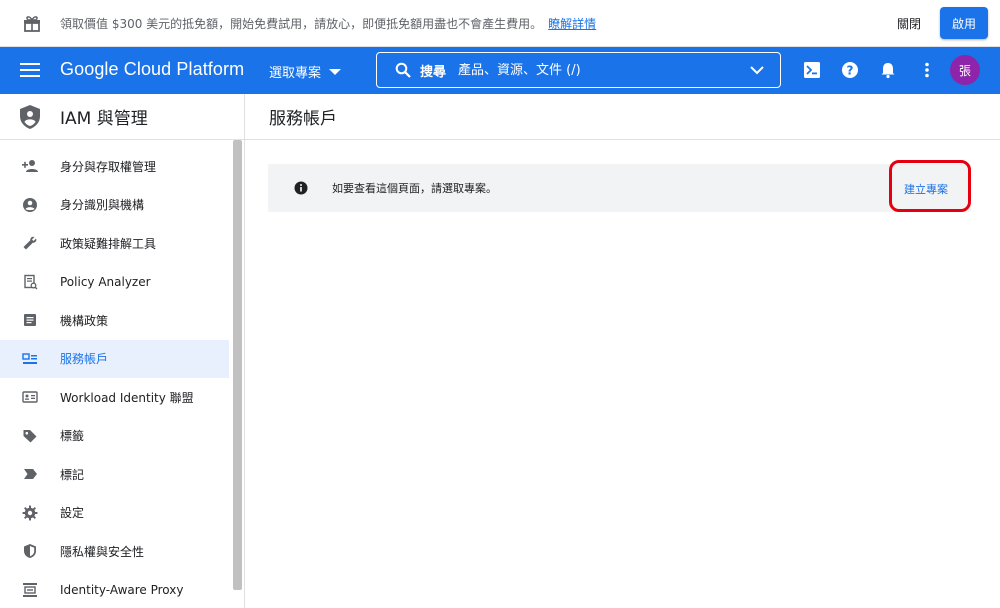 The height and width of the screenshot is (608, 1000). I want to click on wrench-icon, so click(30, 243).